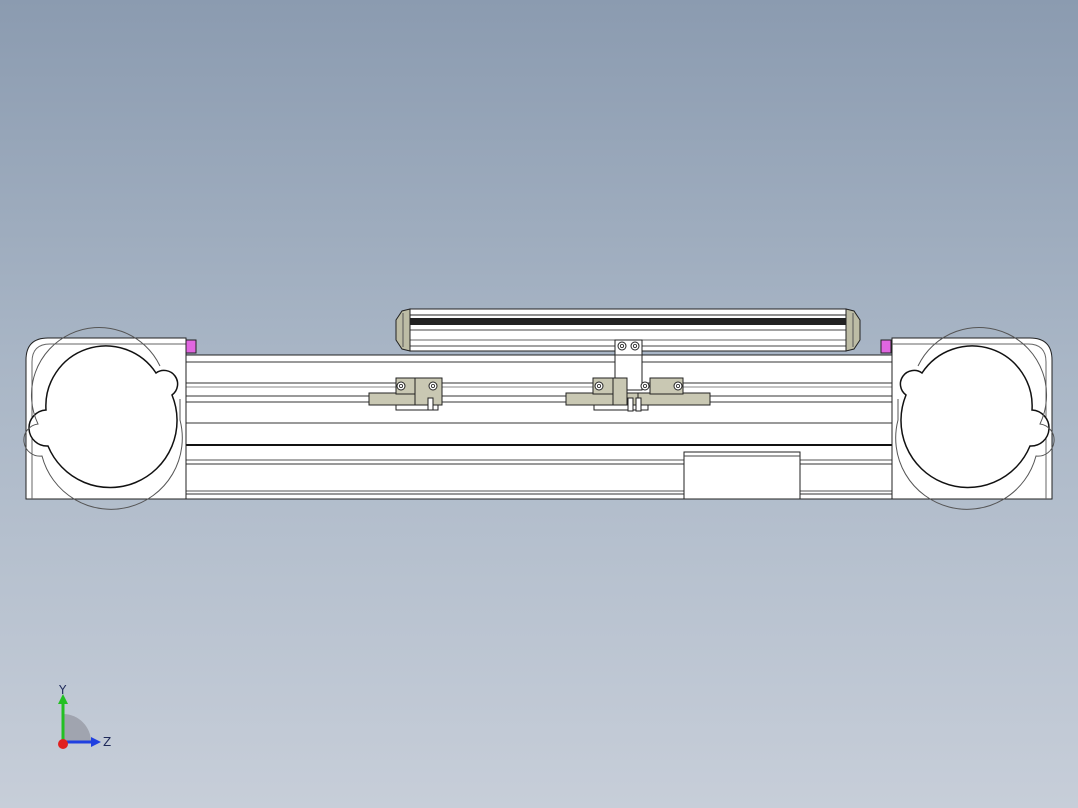 Image resolution: width=1078 pixels, height=808 pixels. What do you see at coordinates (628, 321) in the screenshot?
I see `cylinder-slot` at bounding box center [628, 321].